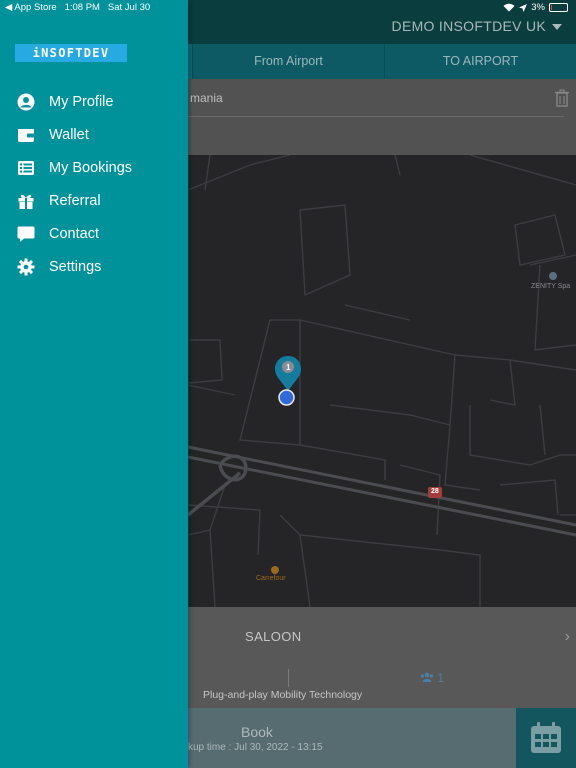 This screenshot has height=768, width=576. What do you see at coordinates (26, 267) in the screenshot?
I see `gear-icon` at bounding box center [26, 267].